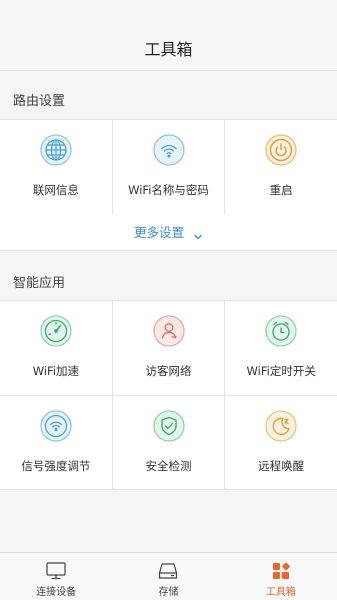  I want to click on monitor-icon, so click(56, 571).